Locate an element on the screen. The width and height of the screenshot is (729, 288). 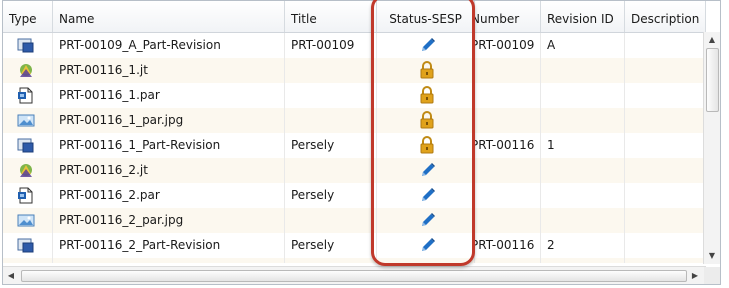
jt-file-icon is located at coordinates (26, 70).